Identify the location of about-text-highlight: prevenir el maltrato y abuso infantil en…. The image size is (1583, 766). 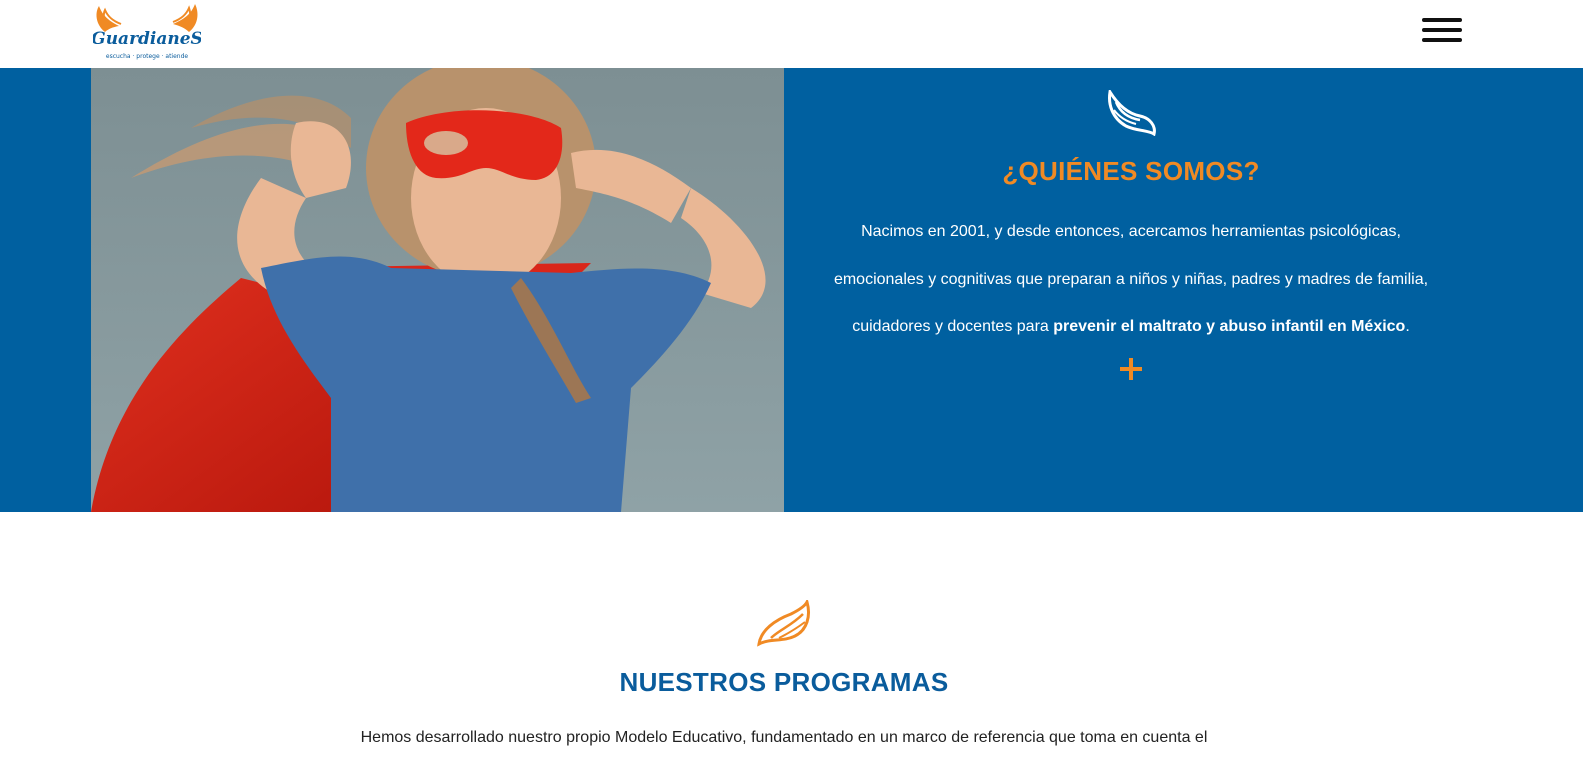
(1229, 326).